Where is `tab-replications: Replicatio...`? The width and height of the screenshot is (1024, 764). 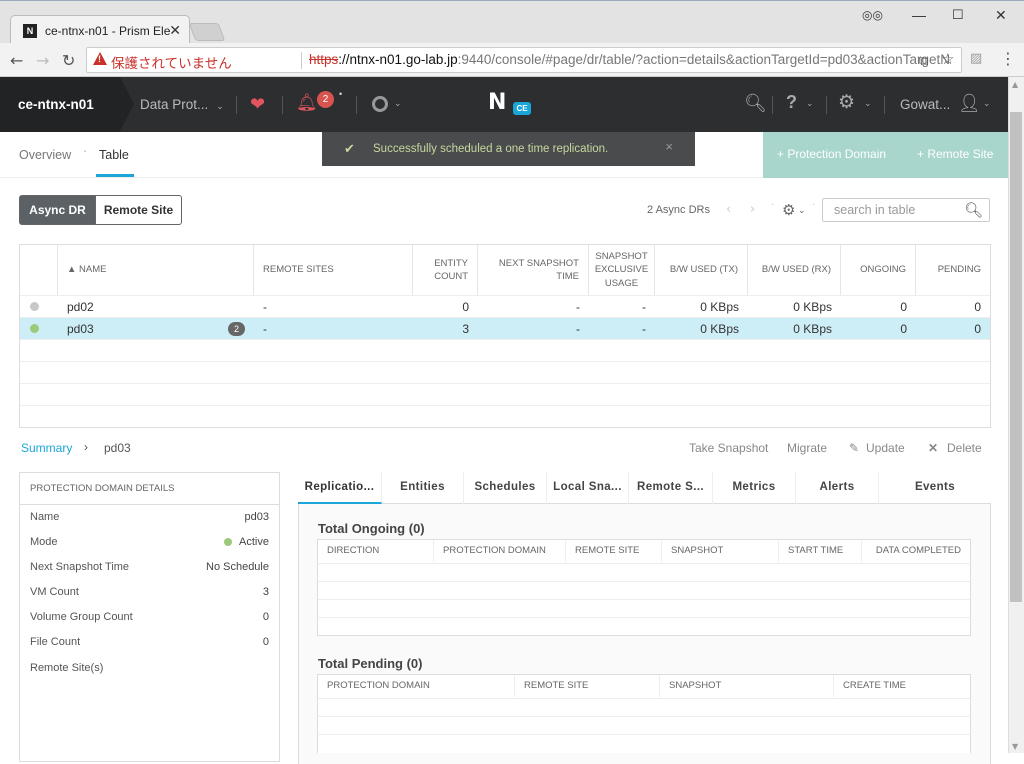 tab-replications: Replicatio... is located at coordinates (340, 488).